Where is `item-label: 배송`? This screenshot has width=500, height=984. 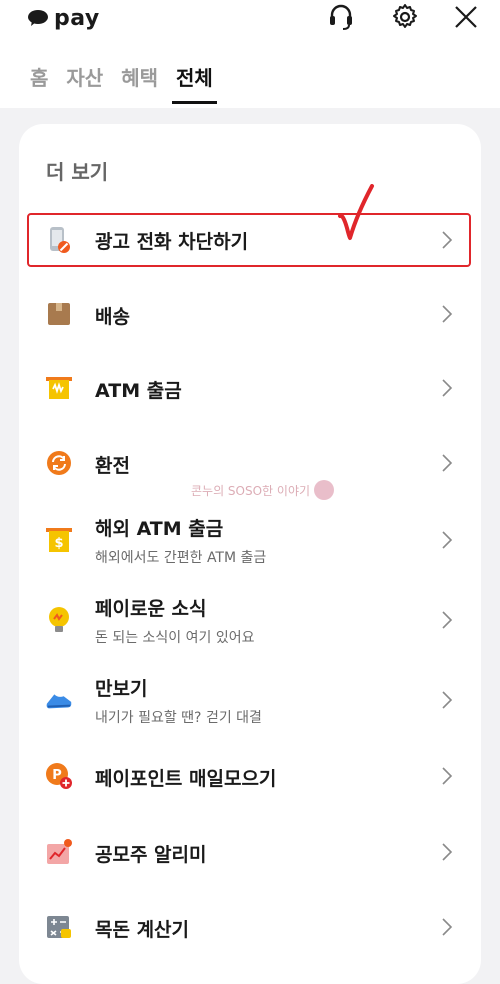 item-label: 배송 is located at coordinates (112, 317).